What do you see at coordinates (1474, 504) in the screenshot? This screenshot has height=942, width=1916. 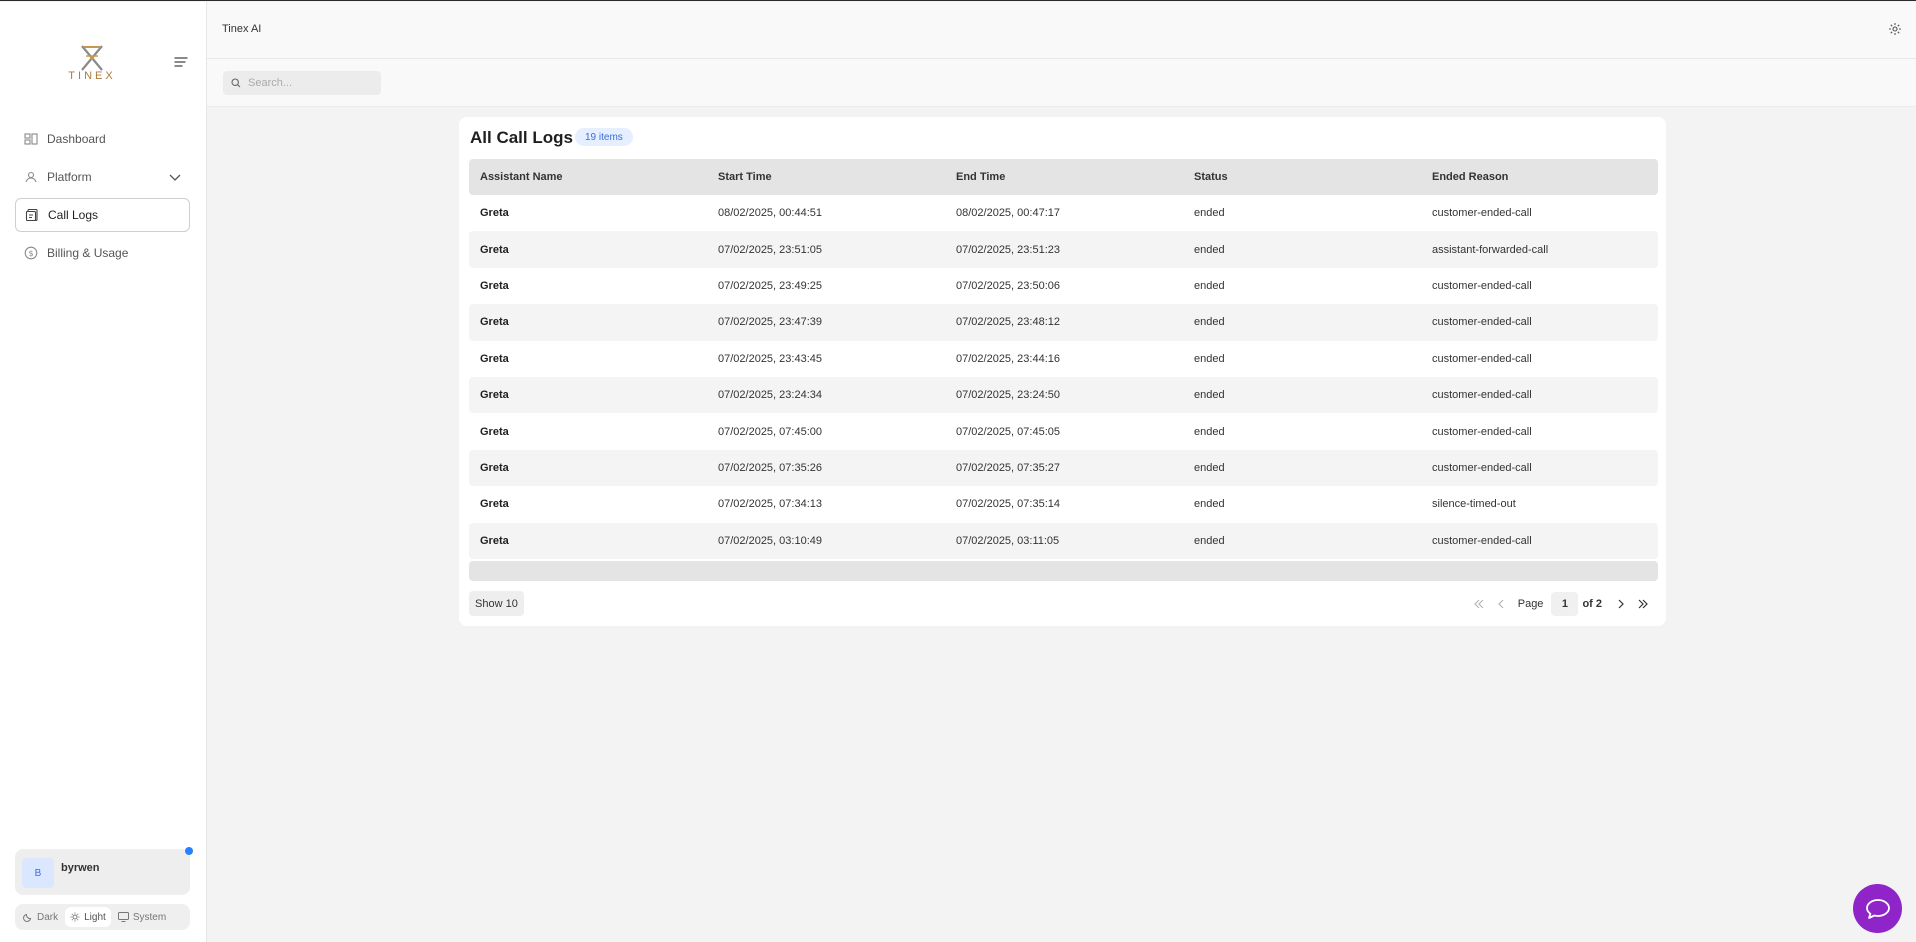 I see `table-cell: silence-timed-out` at bounding box center [1474, 504].